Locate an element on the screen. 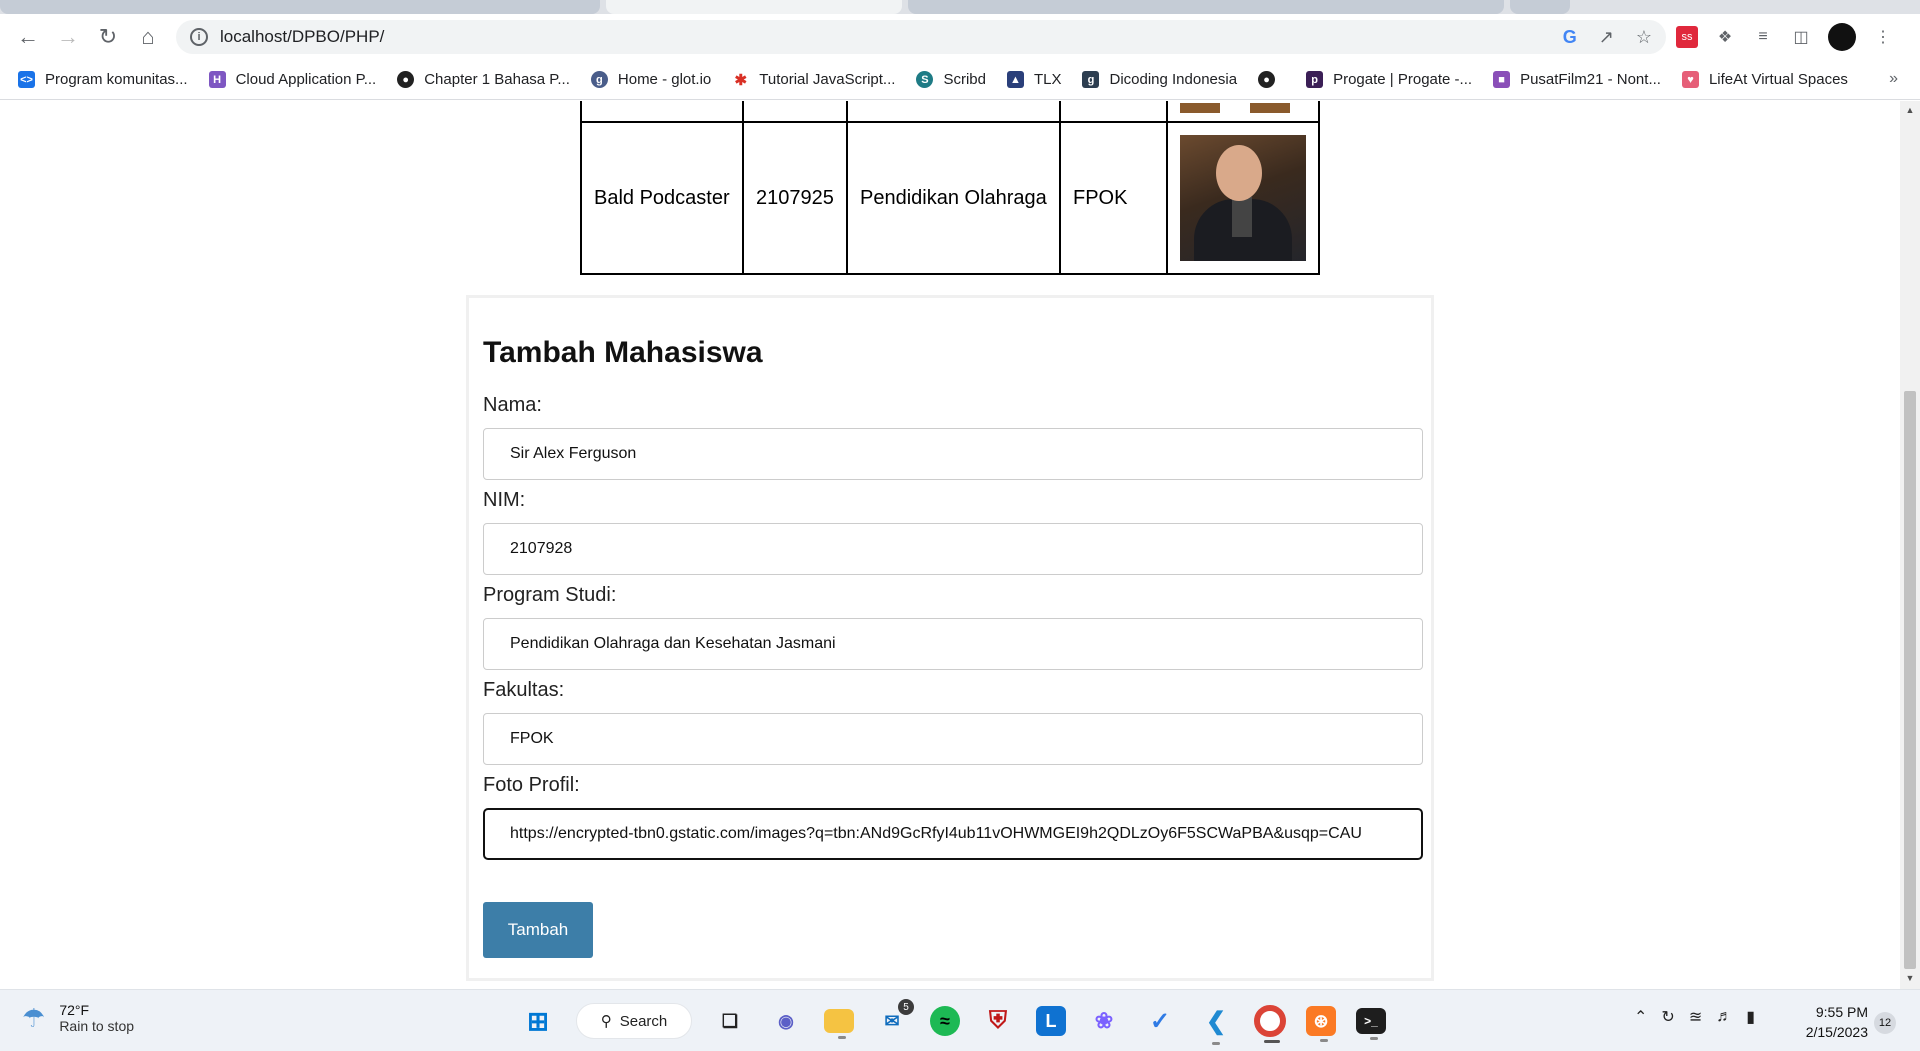 Image resolution: width=1920 pixels, height=1051 pixels. cell-foto is located at coordinates (1243, 198).